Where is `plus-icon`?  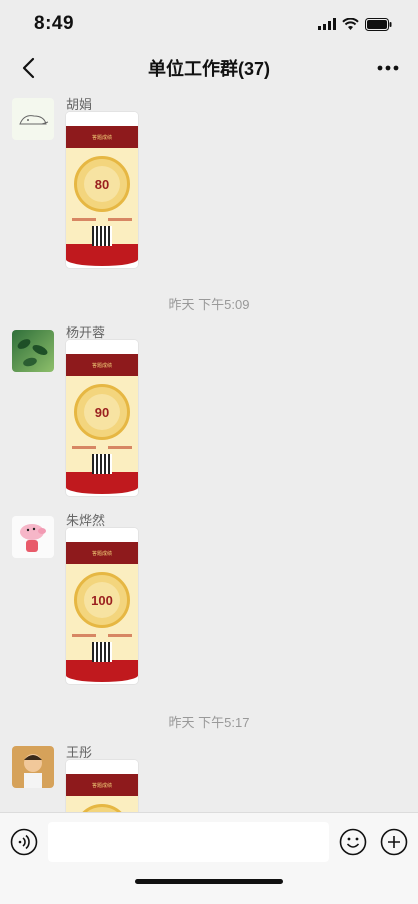 plus-icon is located at coordinates (394, 842).